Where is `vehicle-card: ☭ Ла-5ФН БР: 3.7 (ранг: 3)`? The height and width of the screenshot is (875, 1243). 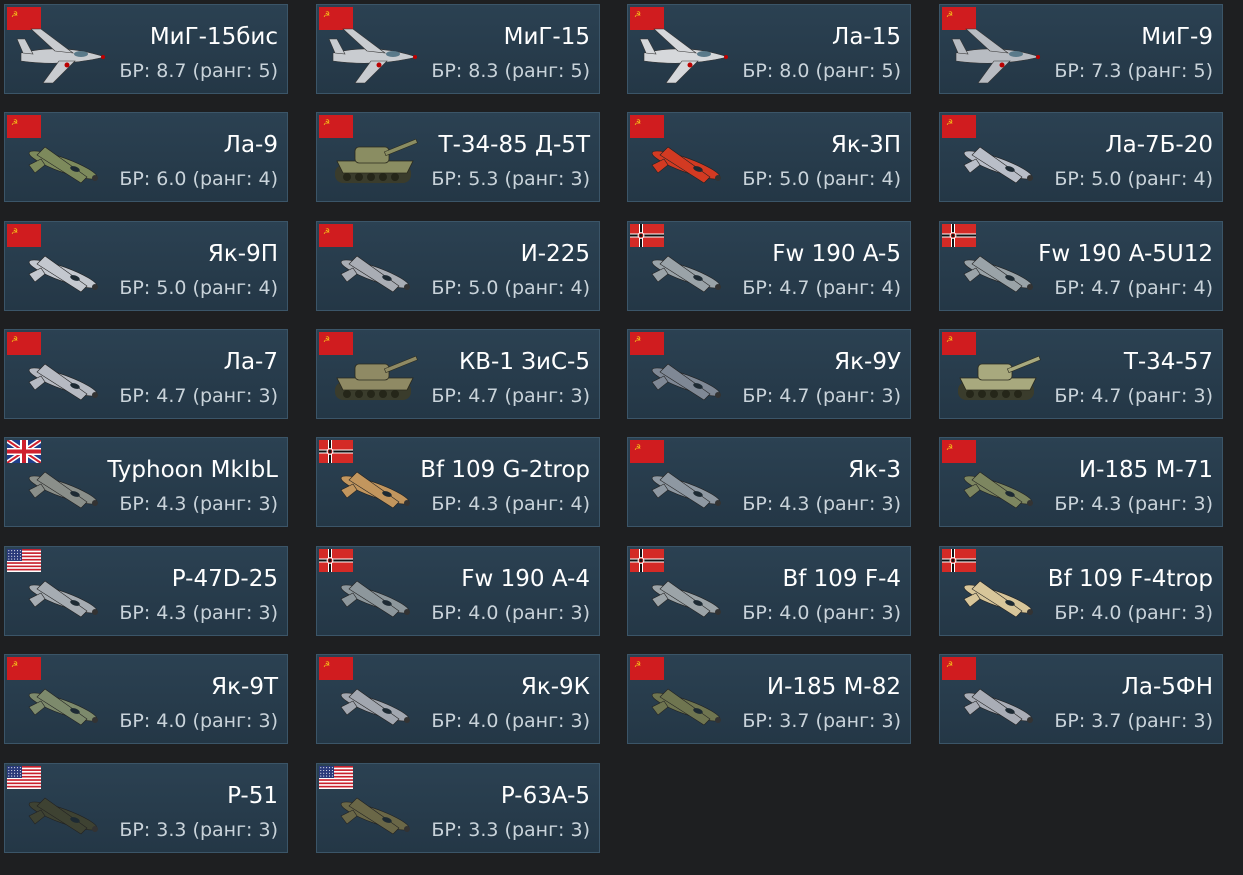
vehicle-card: ☭ Ла-5ФН БР: 3.7 (ранг: 3) is located at coordinates (1081, 699).